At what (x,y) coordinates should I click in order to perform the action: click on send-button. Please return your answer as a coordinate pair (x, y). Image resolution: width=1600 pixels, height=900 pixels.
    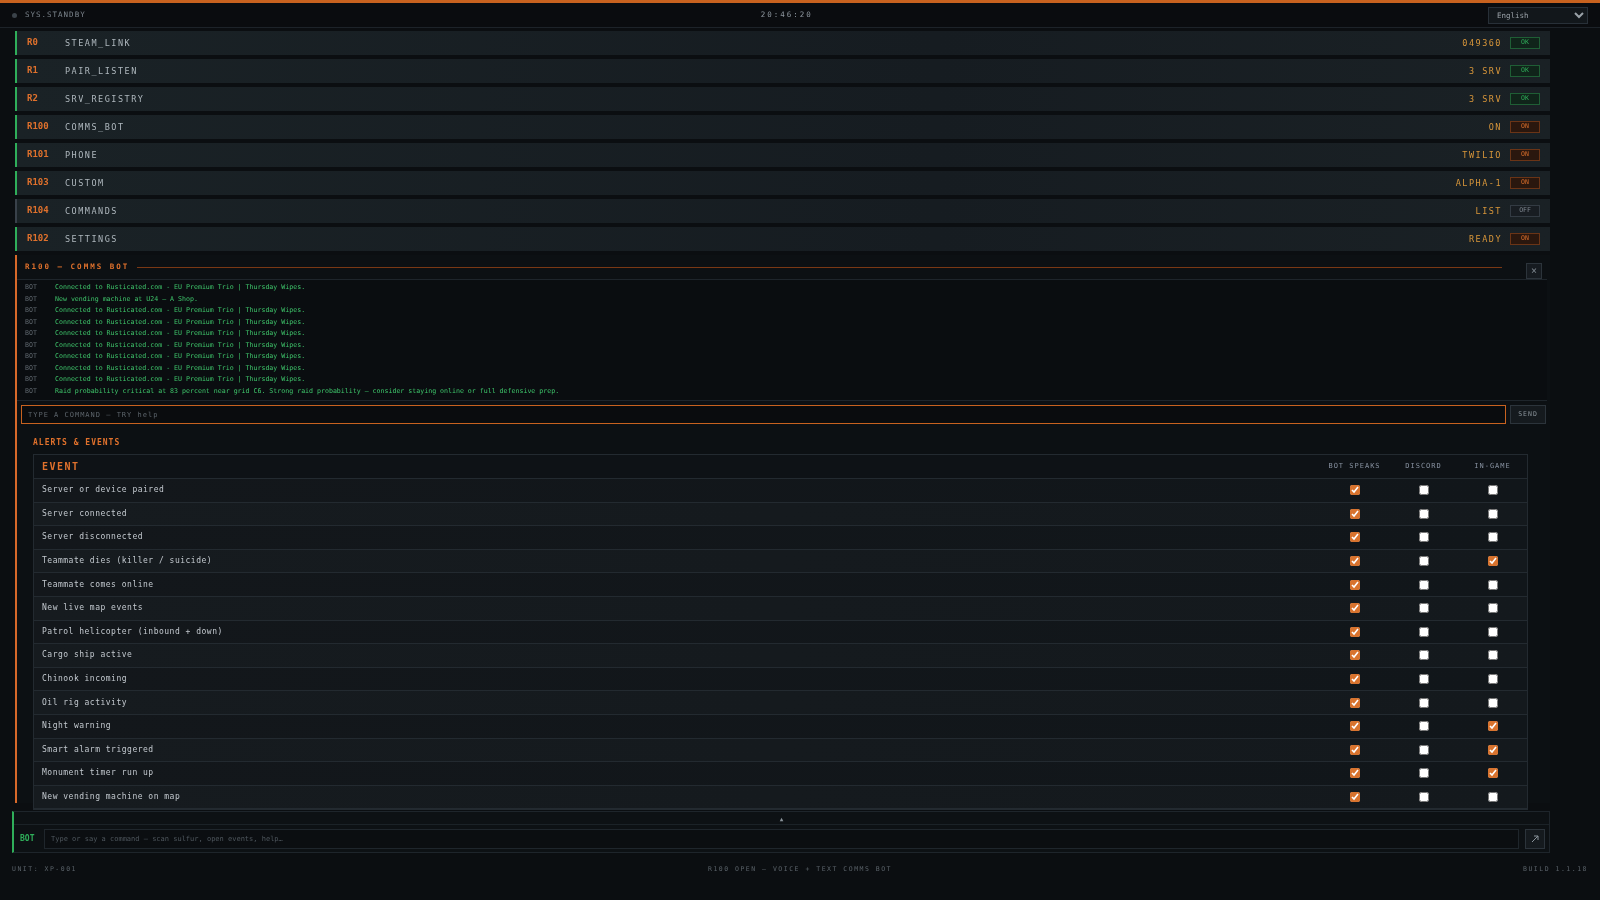
    Looking at the image, I should click on (1535, 839).